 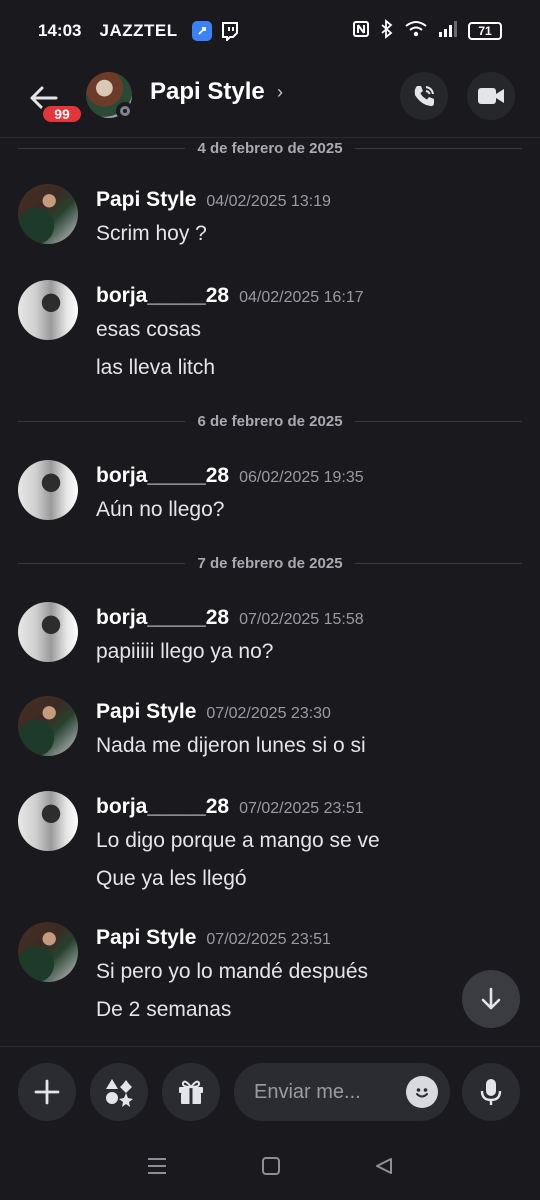 What do you see at coordinates (231, 745) in the screenshot?
I see `message-text: Nada me dijeron lunes si o si` at bounding box center [231, 745].